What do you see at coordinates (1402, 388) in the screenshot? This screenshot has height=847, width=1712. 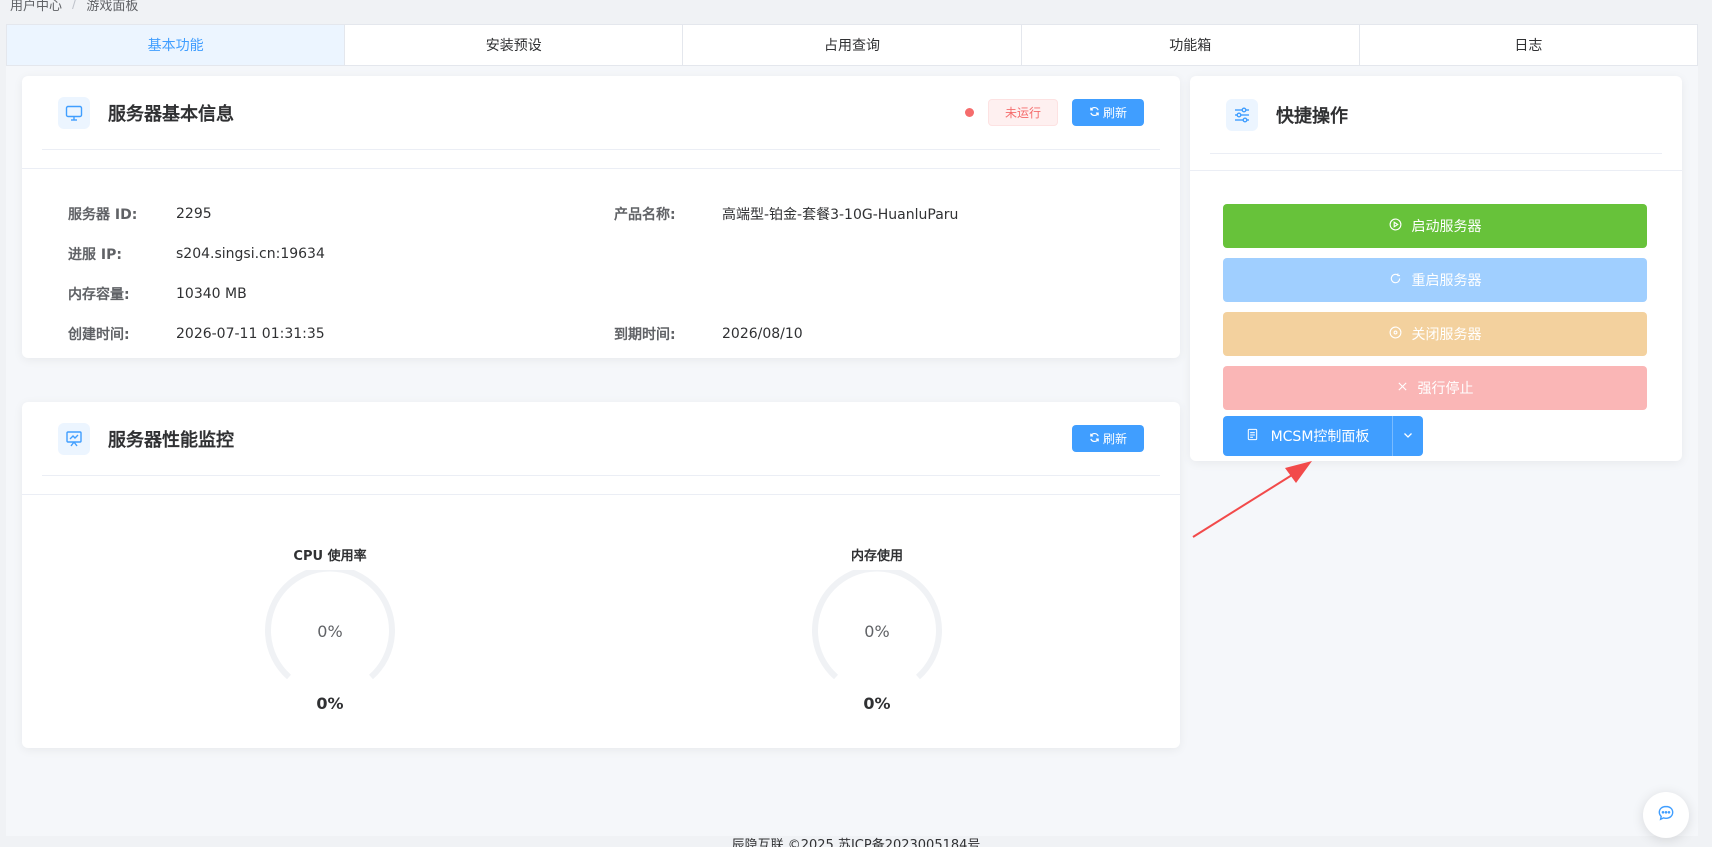 I see `close-icon` at bounding box center [1402, 388].